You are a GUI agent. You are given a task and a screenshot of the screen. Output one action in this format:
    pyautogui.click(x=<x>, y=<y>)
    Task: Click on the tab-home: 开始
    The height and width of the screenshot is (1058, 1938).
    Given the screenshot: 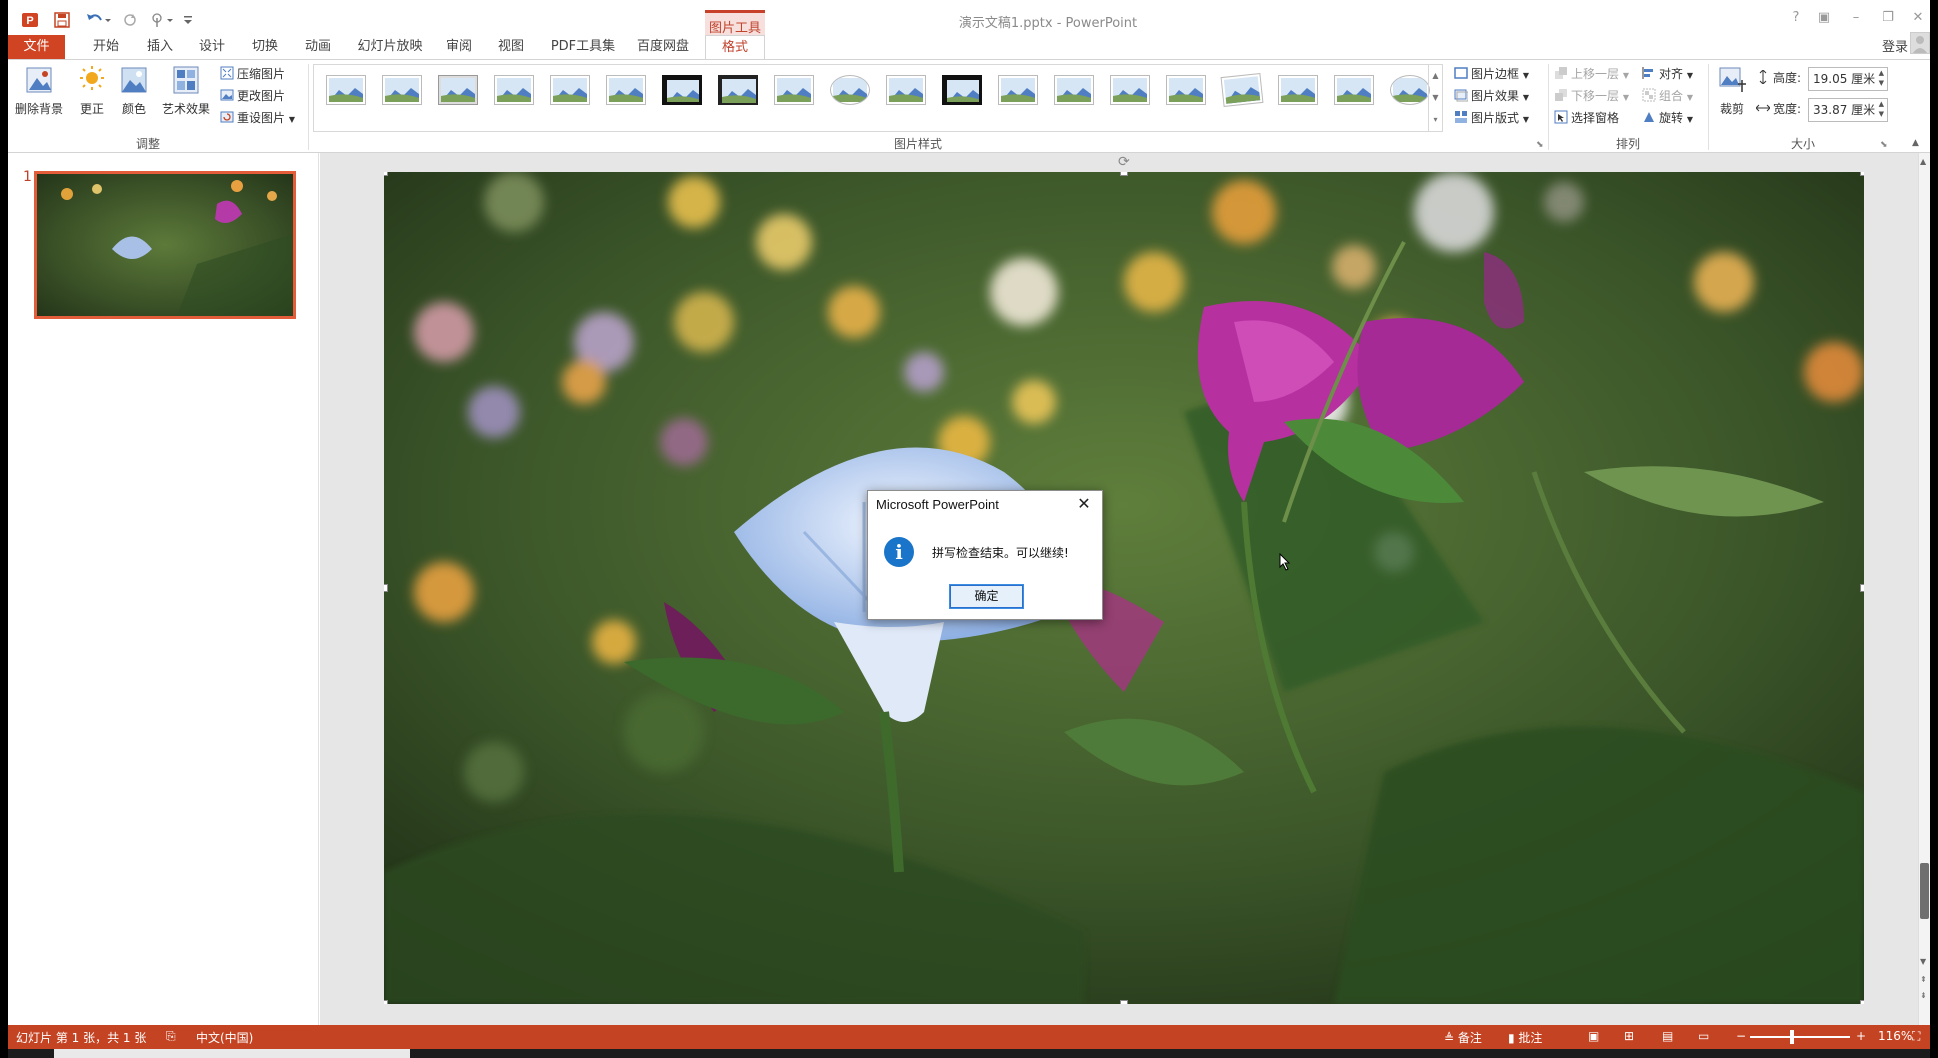 What is the action you would take?
    pyautogui.click(x=106, y=47)
    